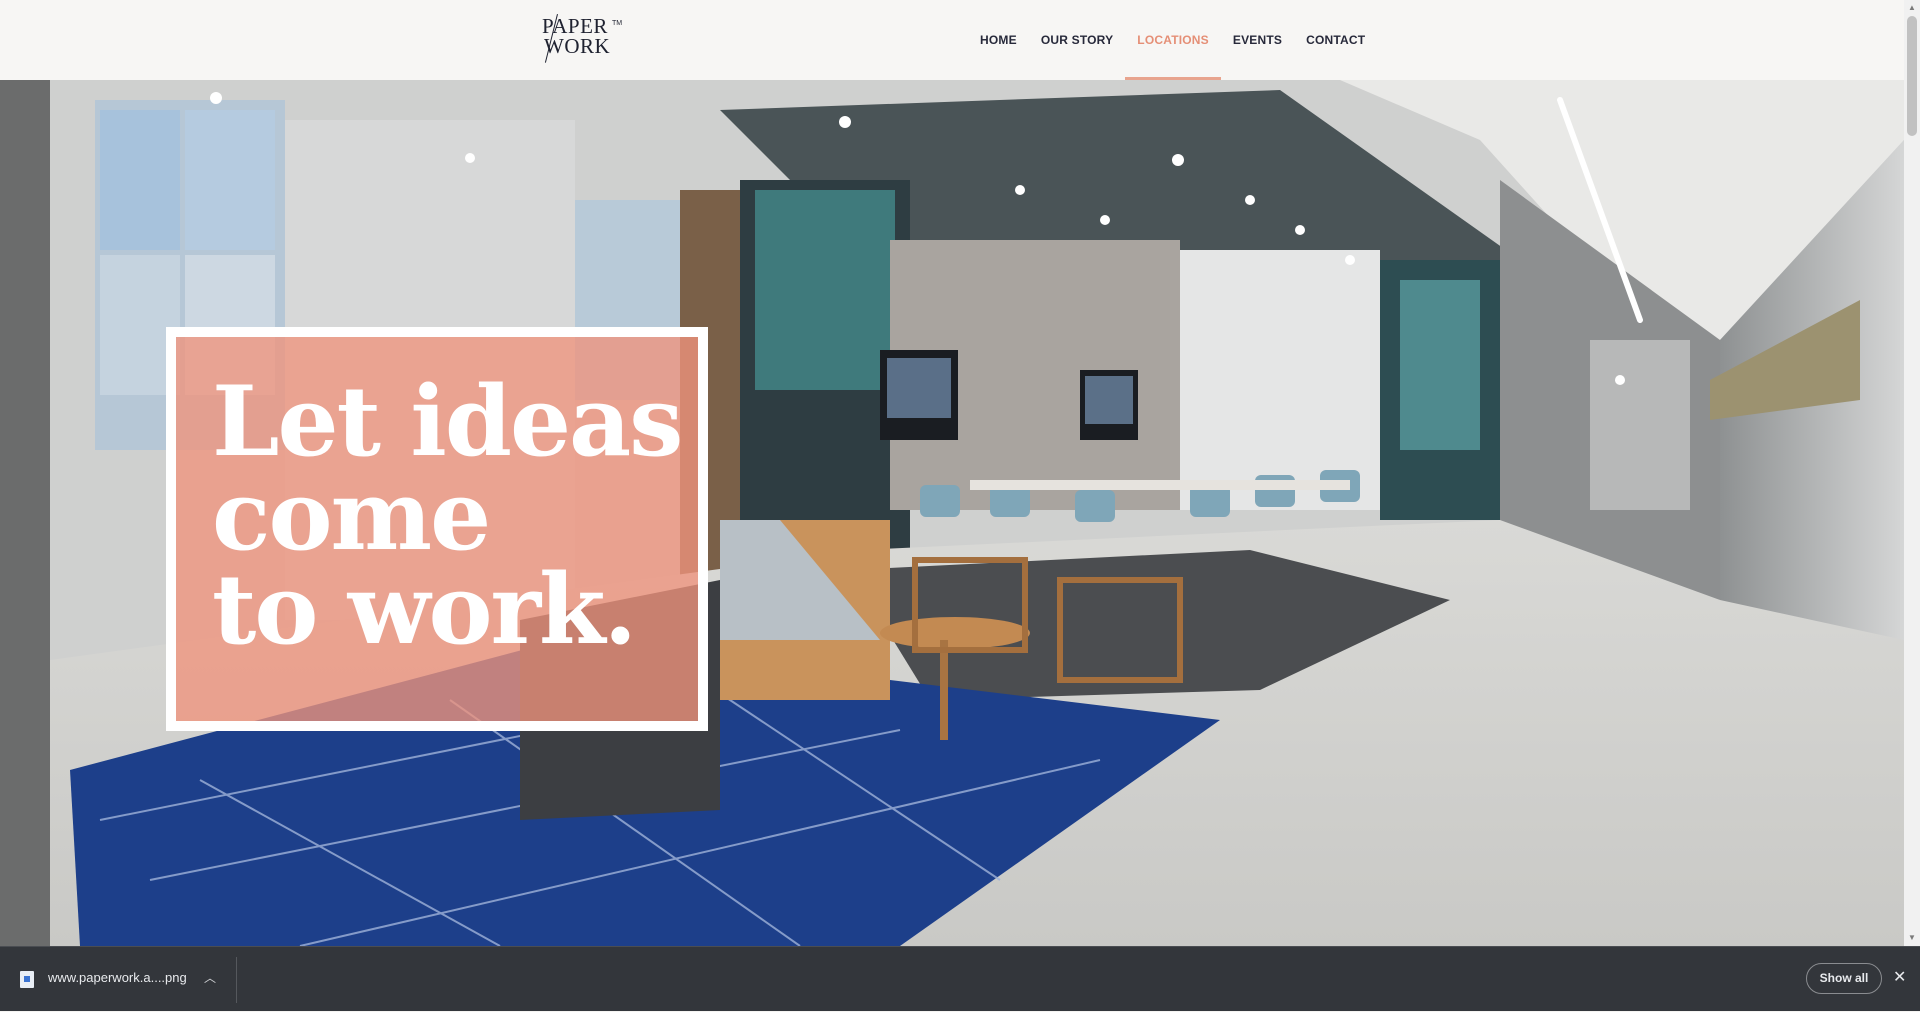 The width and height of the screenshot is (1920, 1012). What do you see at coordinates (617, 23) in the screenshot?
I see `logo-trademark: TM` at bounding box center [617, 23].